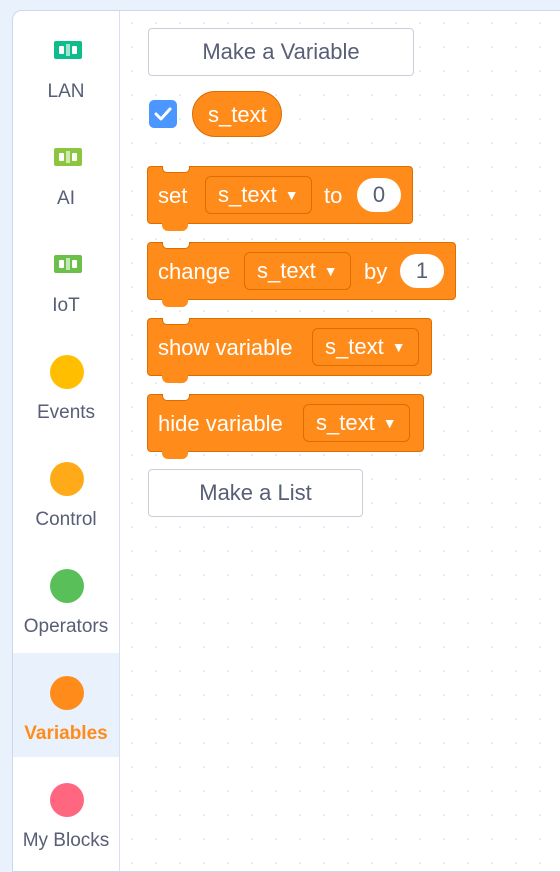 The image size is (560, 872). Describe the element at coordinates (68, 264) in the screenshot. I see `iot-device-icon` at that location.